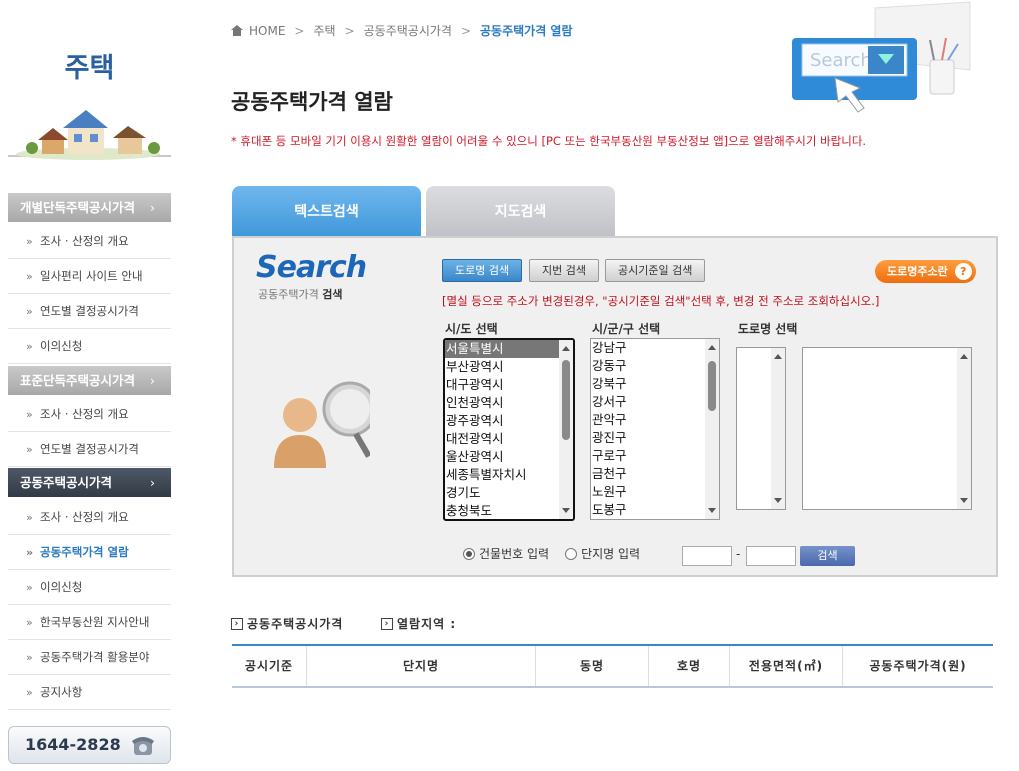 The image size is (1019, 771). I want to click on person-magnifier-icon, so click(322, 424).